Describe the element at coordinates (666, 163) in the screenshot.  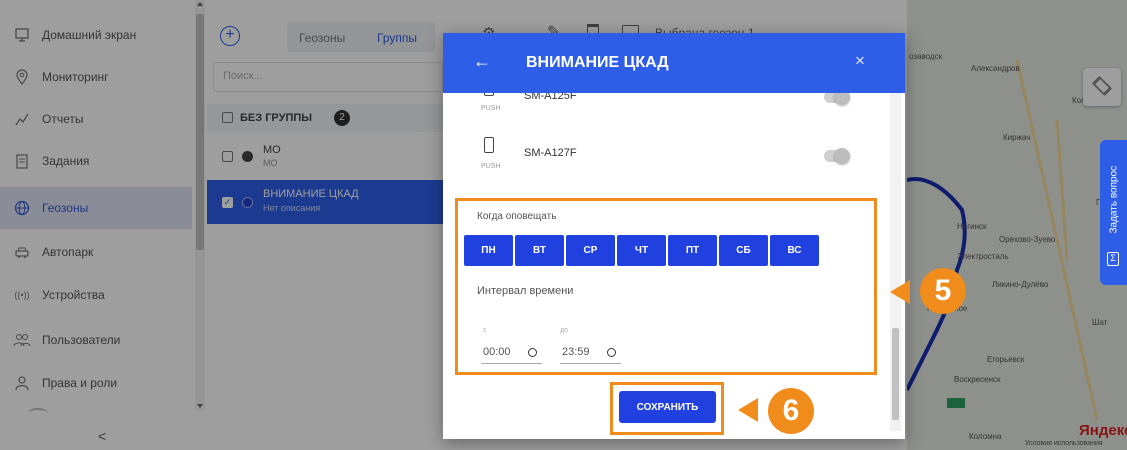
I see `list-item: PUSH SM-A127F` at that location.